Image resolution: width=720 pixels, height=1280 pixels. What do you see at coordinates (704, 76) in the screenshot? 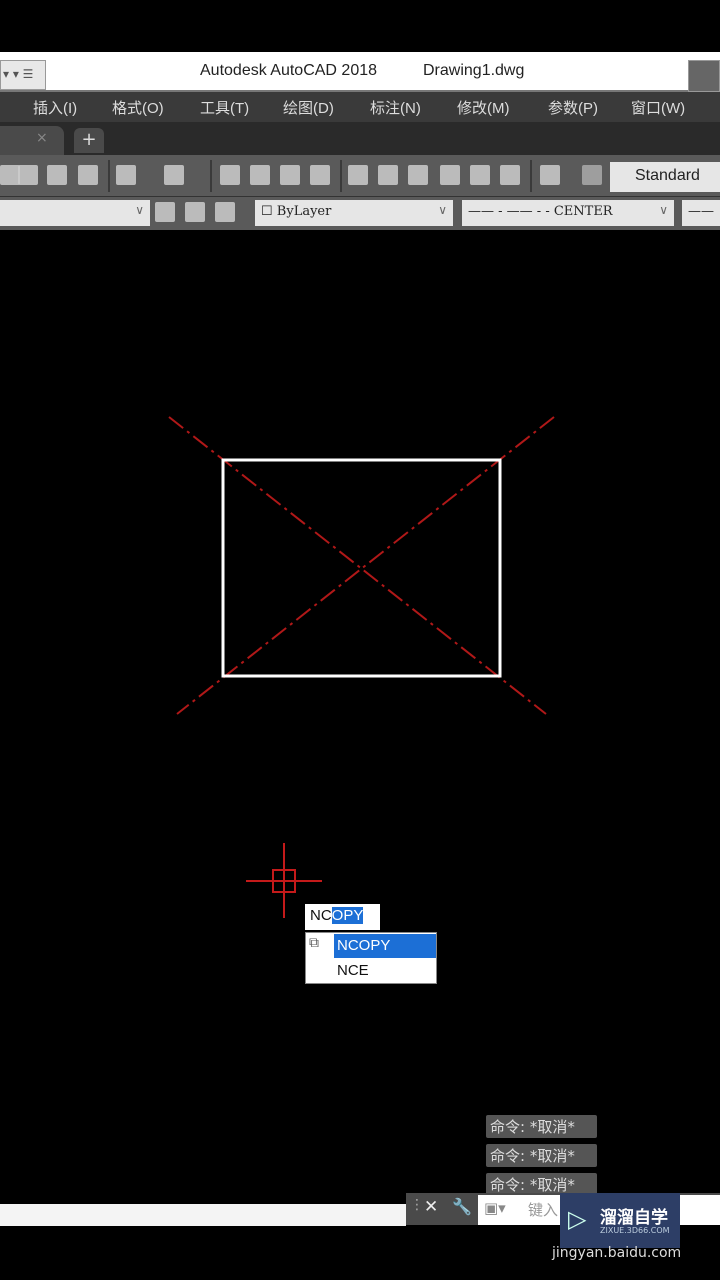
I see `infocenter-button` at bounding box center [704, 76].